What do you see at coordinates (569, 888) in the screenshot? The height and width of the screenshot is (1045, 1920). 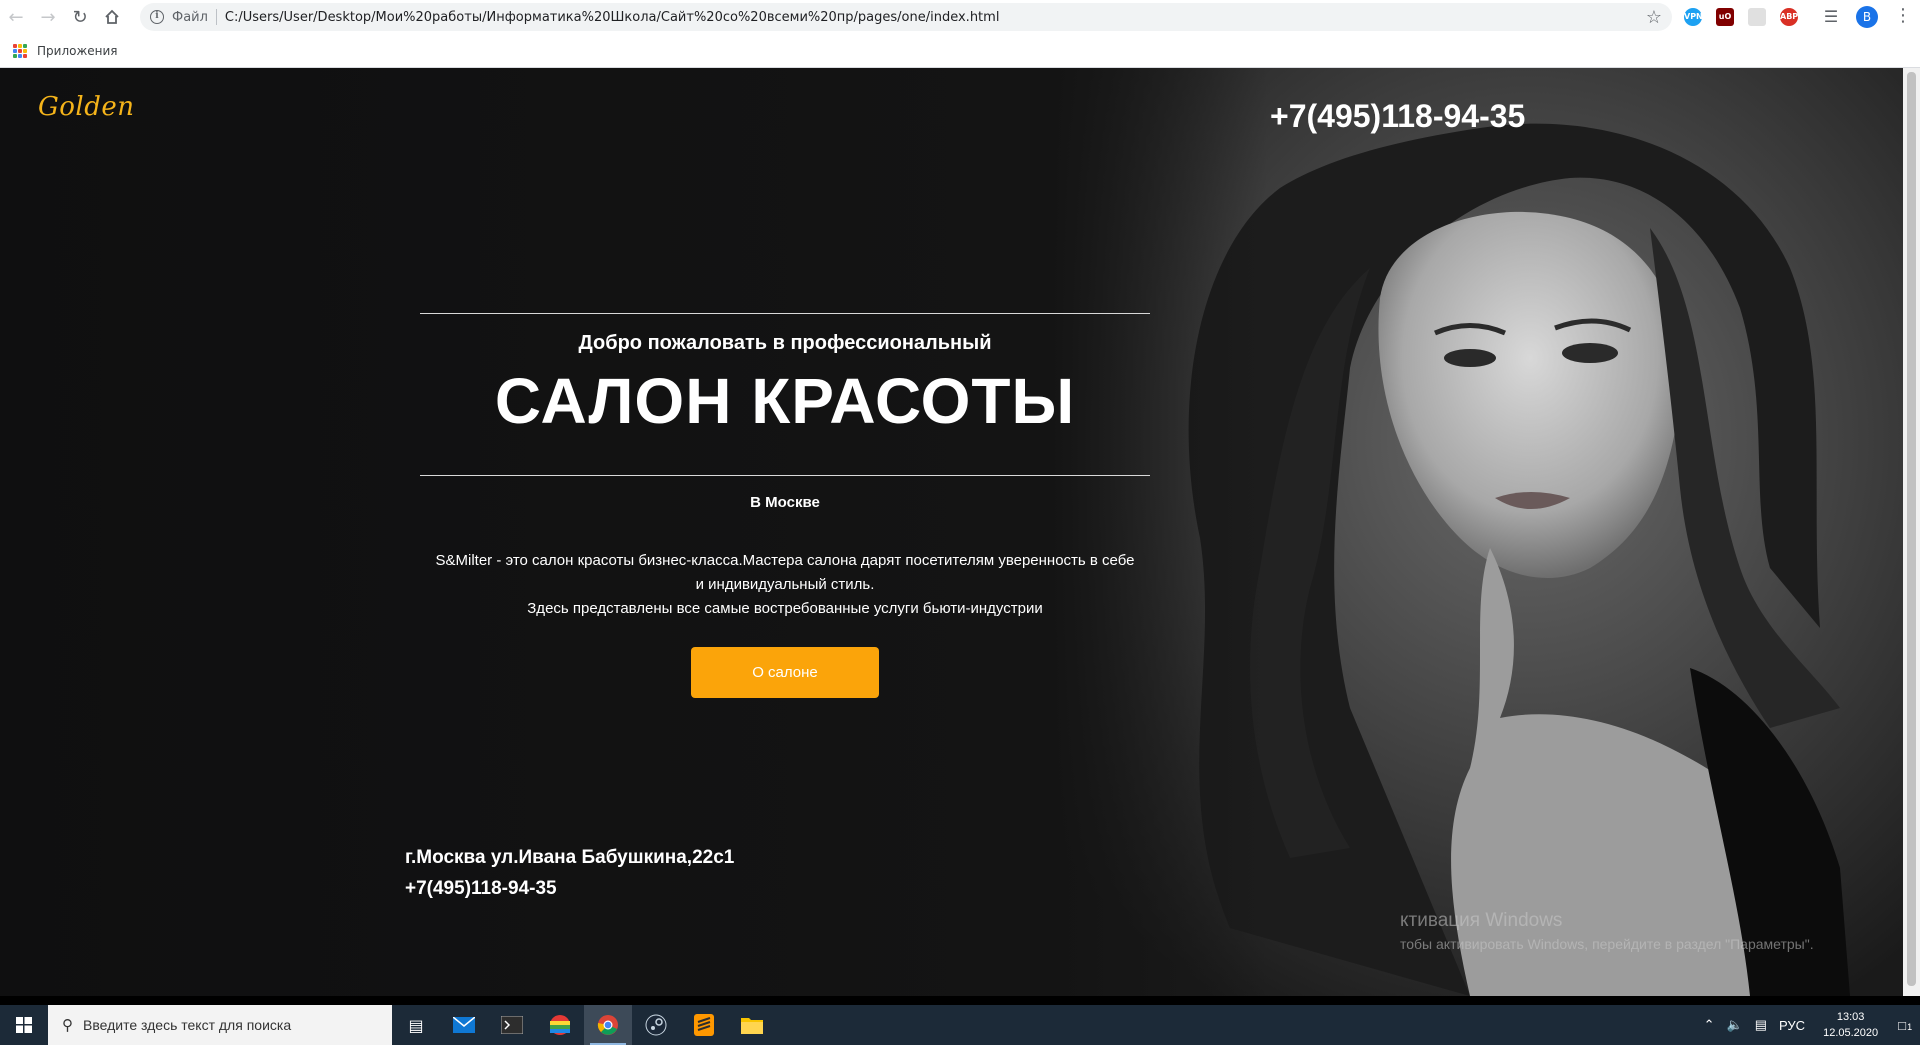 I see `footer-phone: +7(495)118-94-35` at bounding box center [569, 888].